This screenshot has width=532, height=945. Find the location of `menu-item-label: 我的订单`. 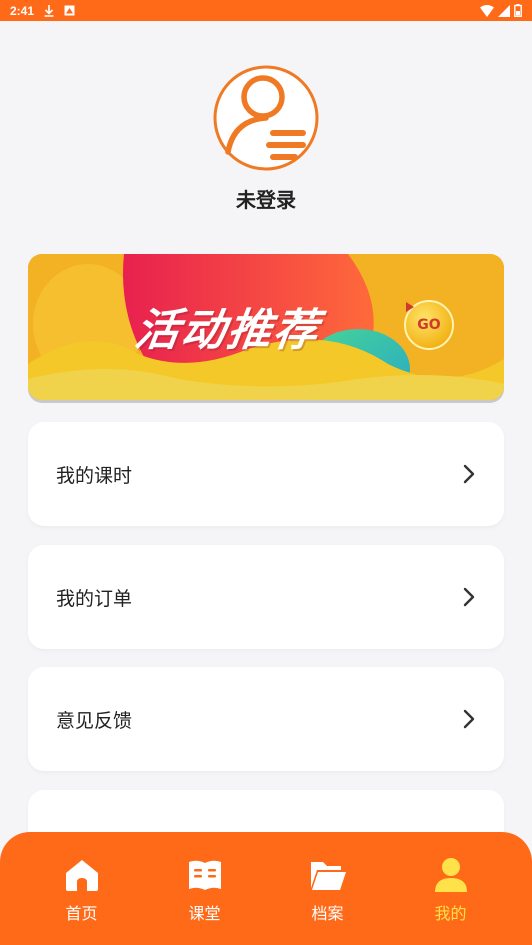

menu-item-label: 我的订单 is located at coordinates (94, 598).